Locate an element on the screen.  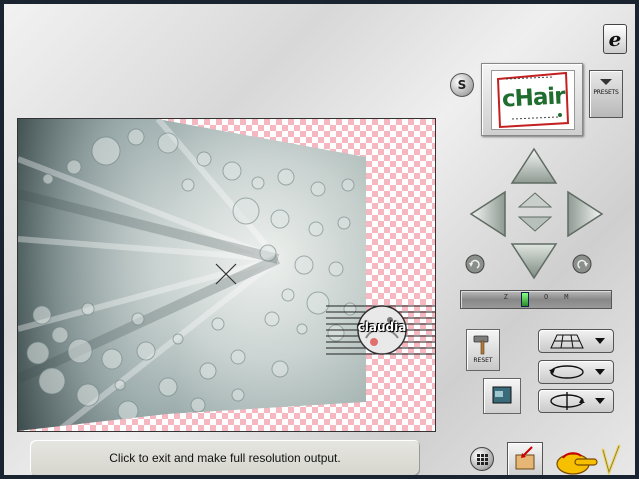
nudge-up-icon is located at coordinates (535, 200).